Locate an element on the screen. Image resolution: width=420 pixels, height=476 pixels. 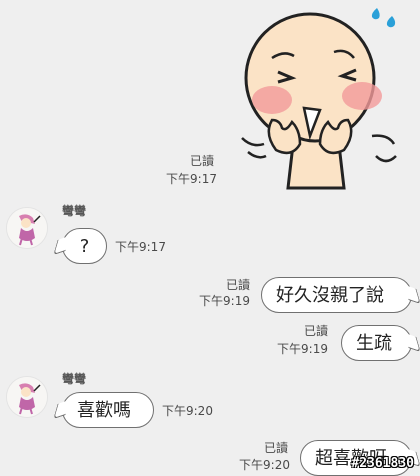
message-bubble: 好久沒親了說 is located at coordinates (336, 295).